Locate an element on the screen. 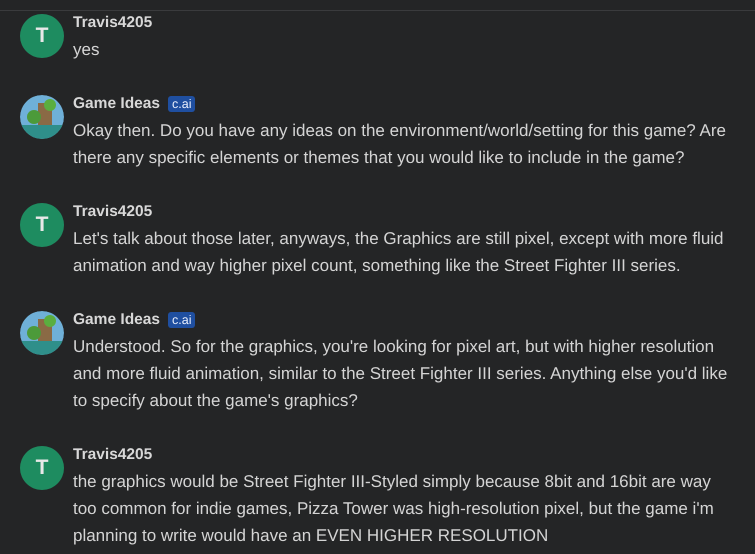  message-text: Okay then. Do you have any ideas on the environment/world/setting for this game? Are there any specific elements or themes that you would like to include in the game? is located at coordinates (400, 144).